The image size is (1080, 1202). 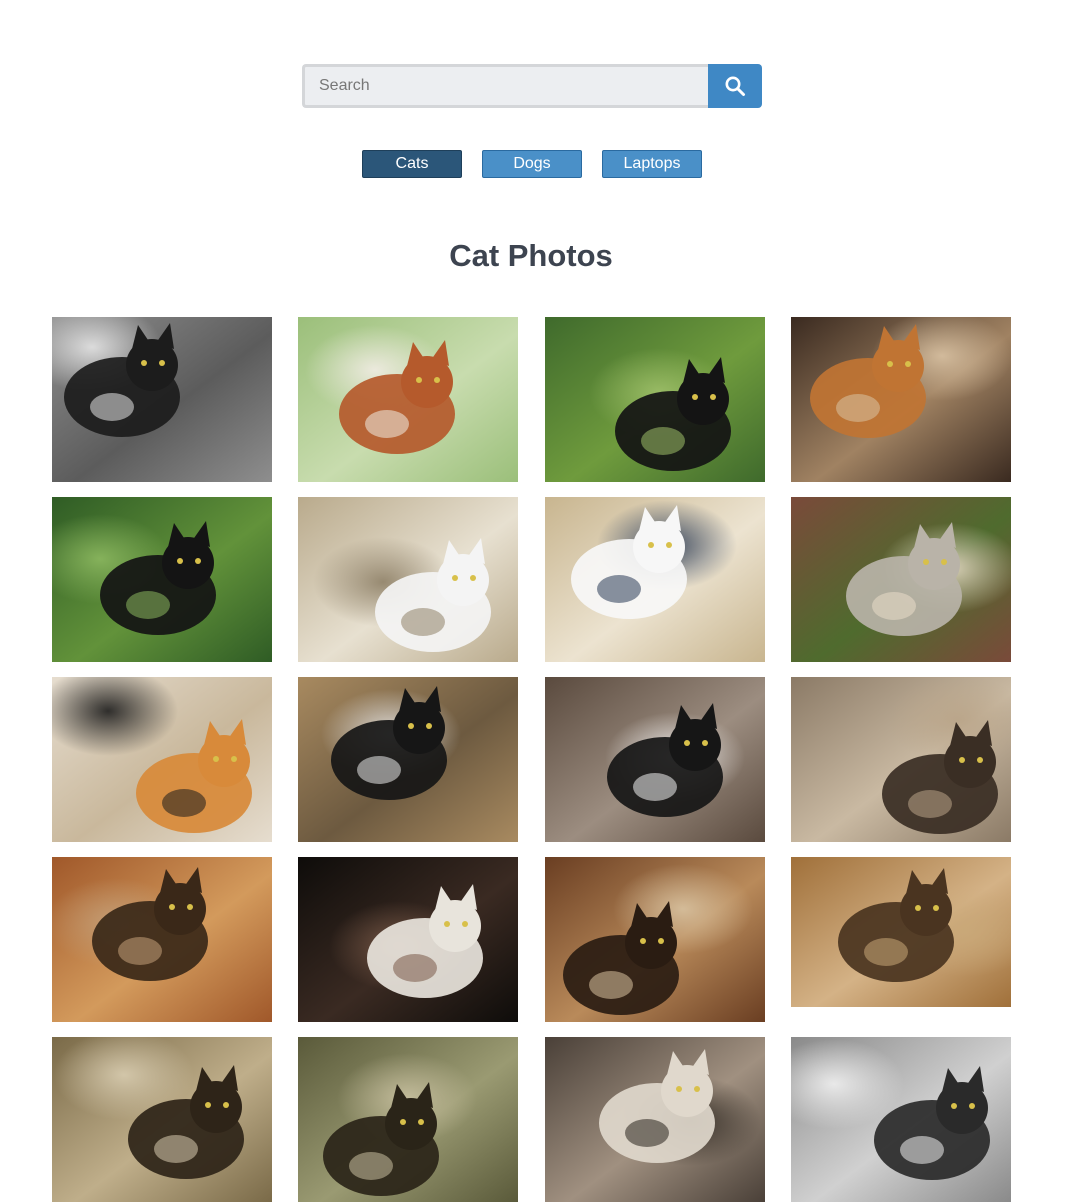 What do you see at coordinates (652, 164) in the screenshot?
I see `category-button-laptops: Laptops` at bounding box center [652, 164].